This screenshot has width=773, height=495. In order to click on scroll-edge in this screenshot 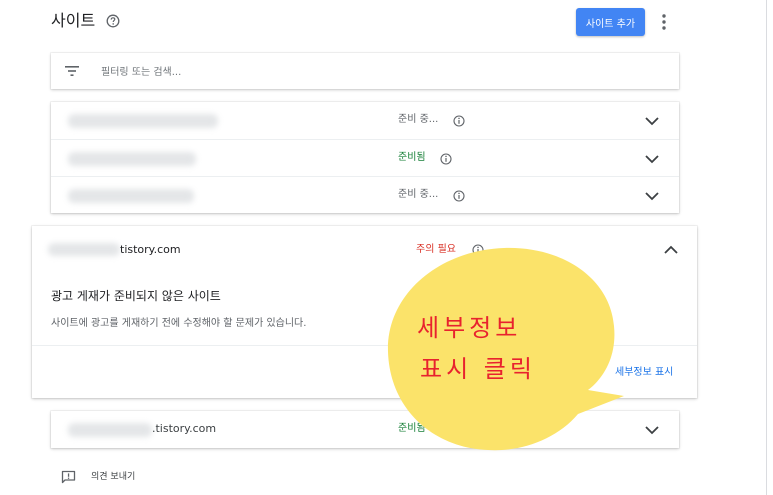, I will do `click(766, 247)`.